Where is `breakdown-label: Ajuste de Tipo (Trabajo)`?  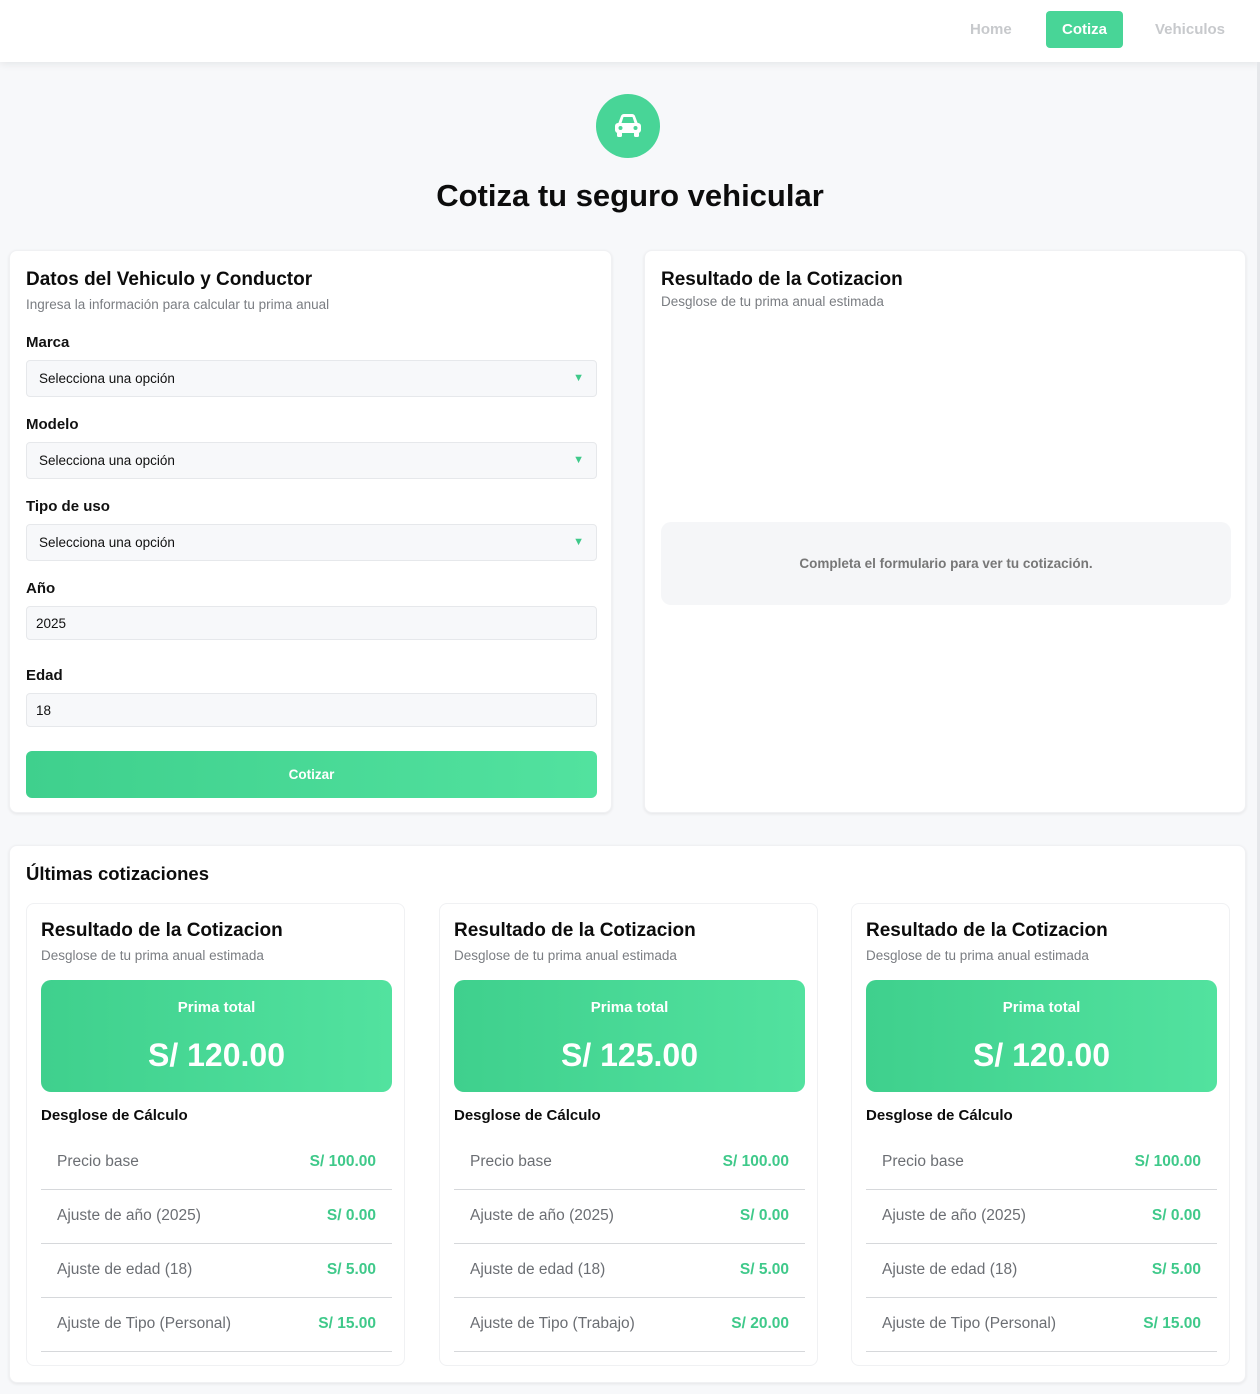 breakdown-label: Ajuste de Tipo (Trabajo) is located at coordinates (552, 1323).